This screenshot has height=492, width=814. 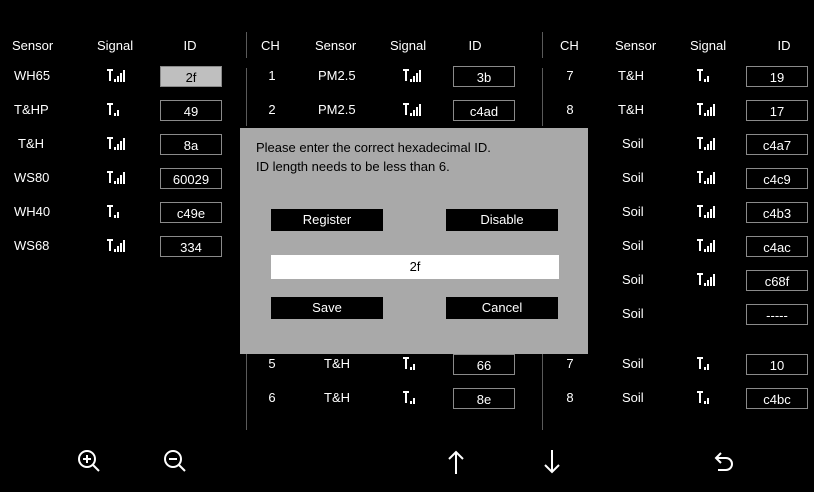 I want to click on col3-header-signal: Signal, so click(x=708, y=45).